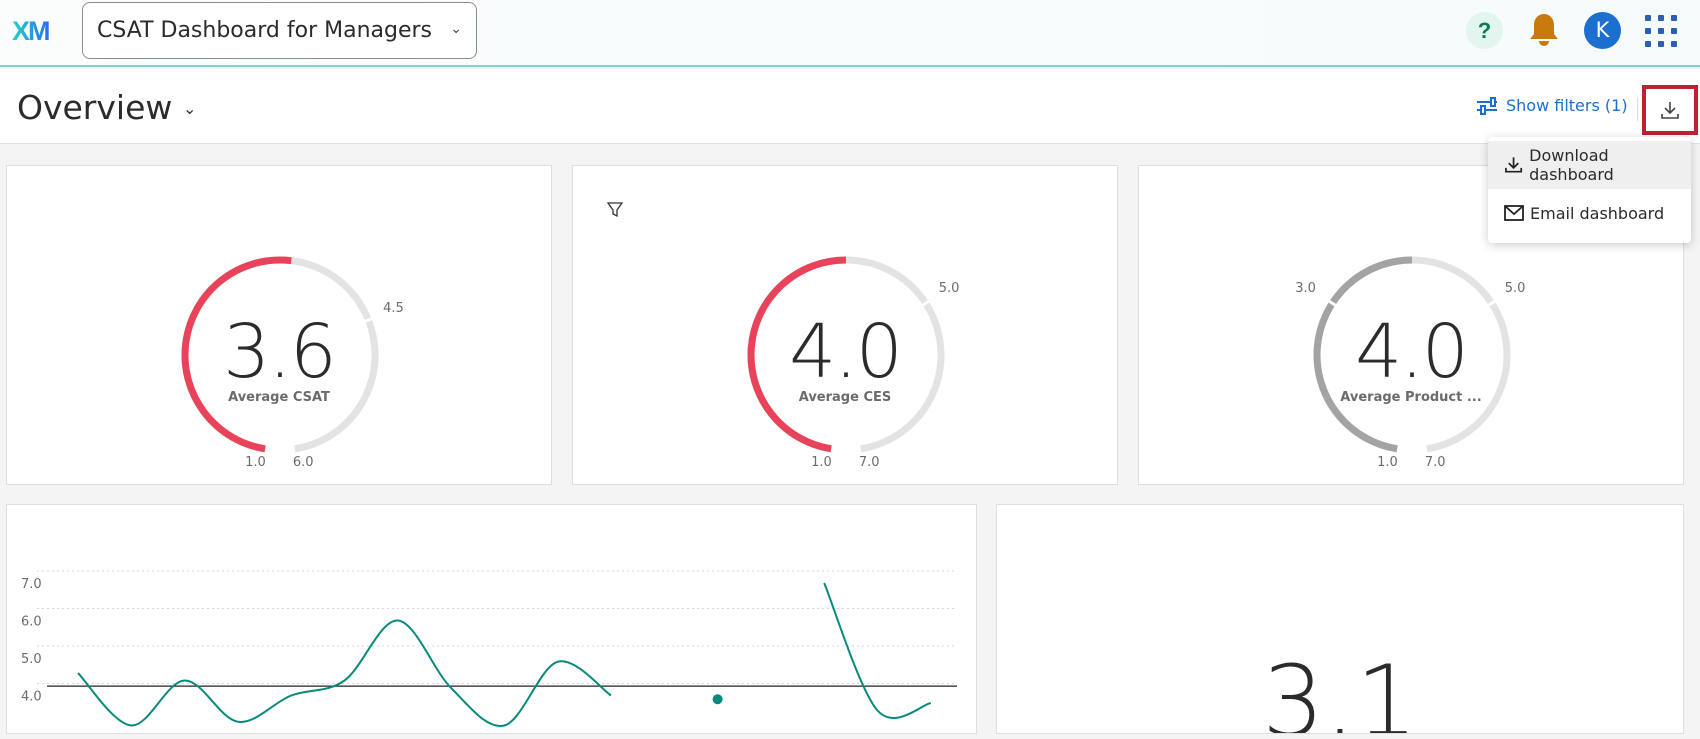 The height and width of the screenshot is (739, 1700). What do you see at coordinates (94, 107) in the screenshot?
I see `page-title: Overview` at bounding box center [94, 107].